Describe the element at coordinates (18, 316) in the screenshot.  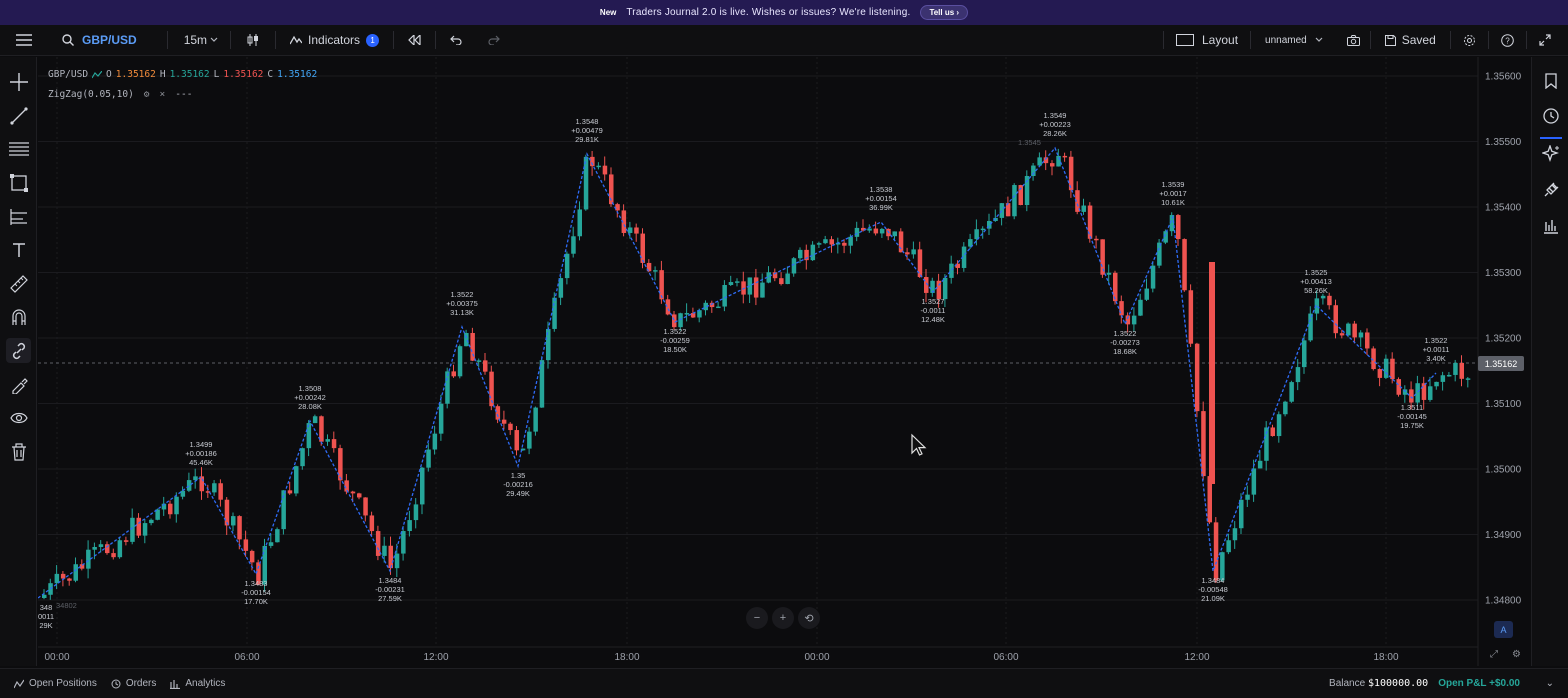
I see `magnet-tool` at that location.